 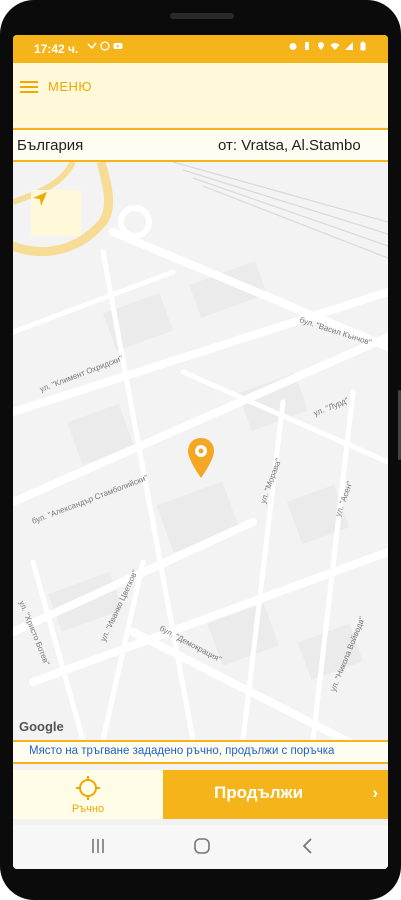 What do you see at coordinates (50, 145) in the screenshot?
I see `country-label: България` at bounding box center [50, 145].